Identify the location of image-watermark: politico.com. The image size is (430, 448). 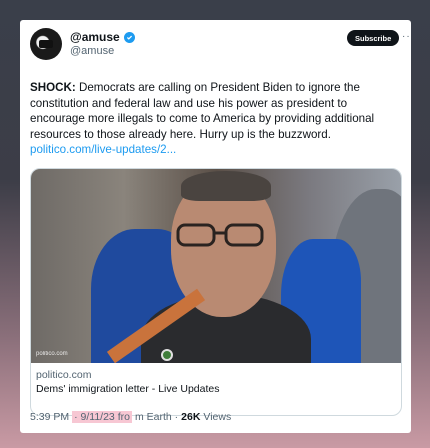
(52, 354).